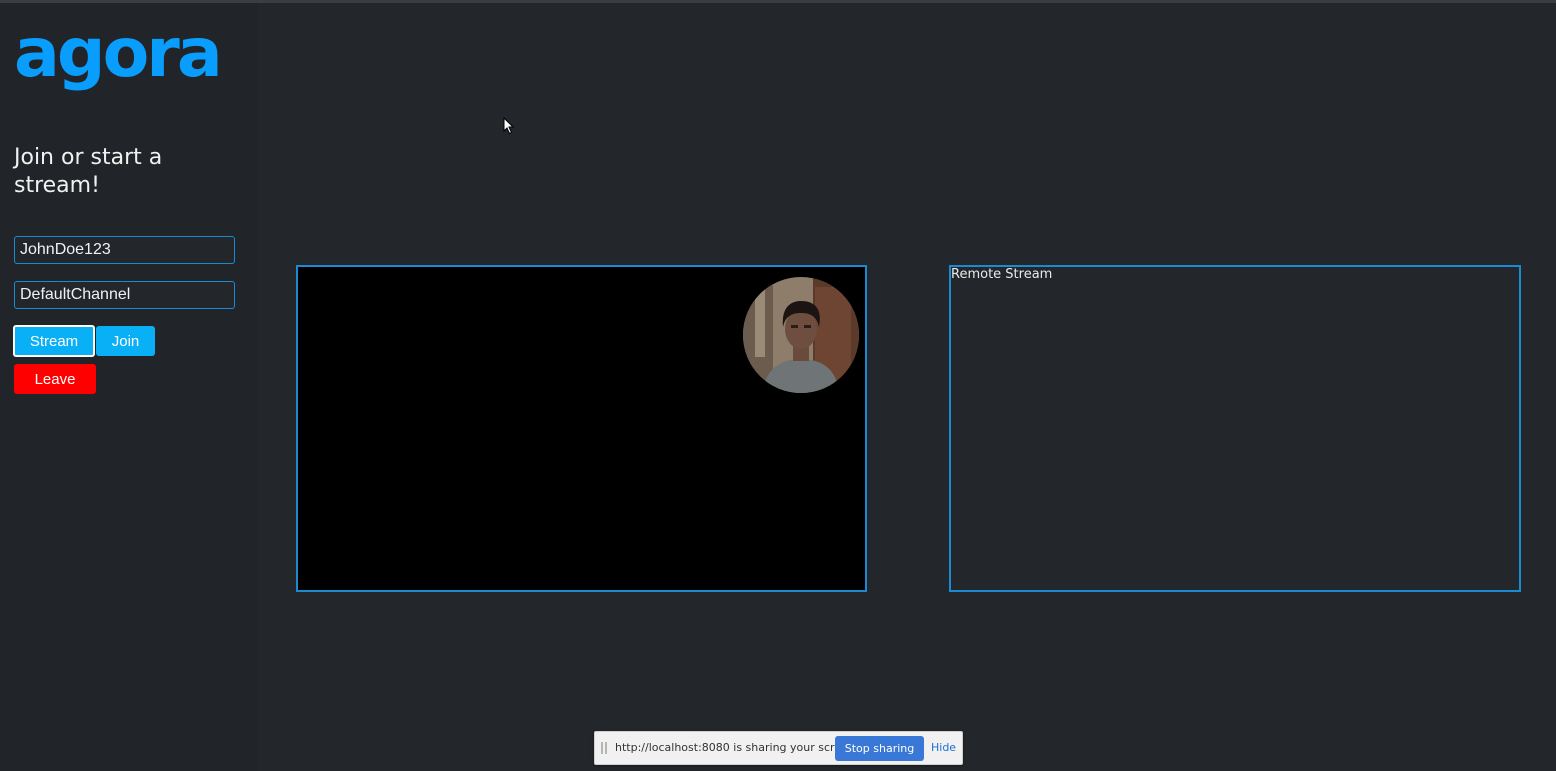 This screenshot has width=1556, height=771. I want to click on mouse-cursor-icon, so click(509, 126).